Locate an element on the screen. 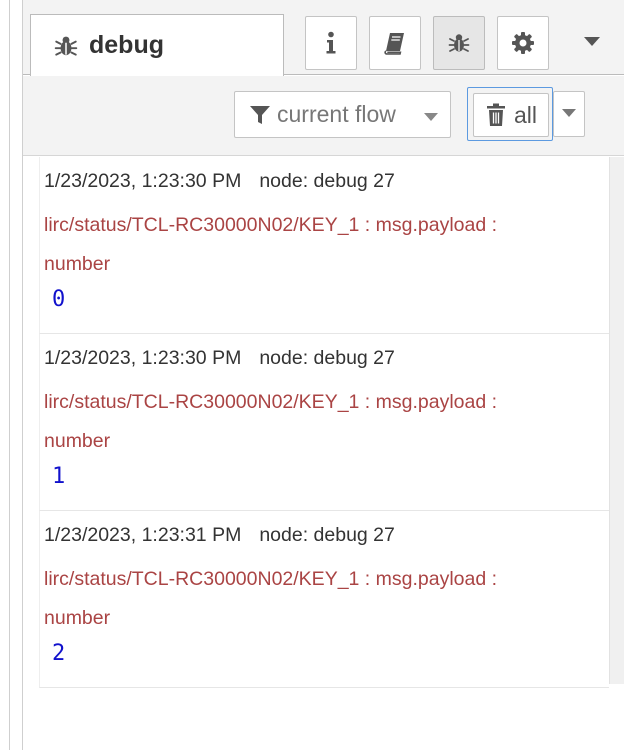  tab-debug: debug is located at coordinates (157, 45).